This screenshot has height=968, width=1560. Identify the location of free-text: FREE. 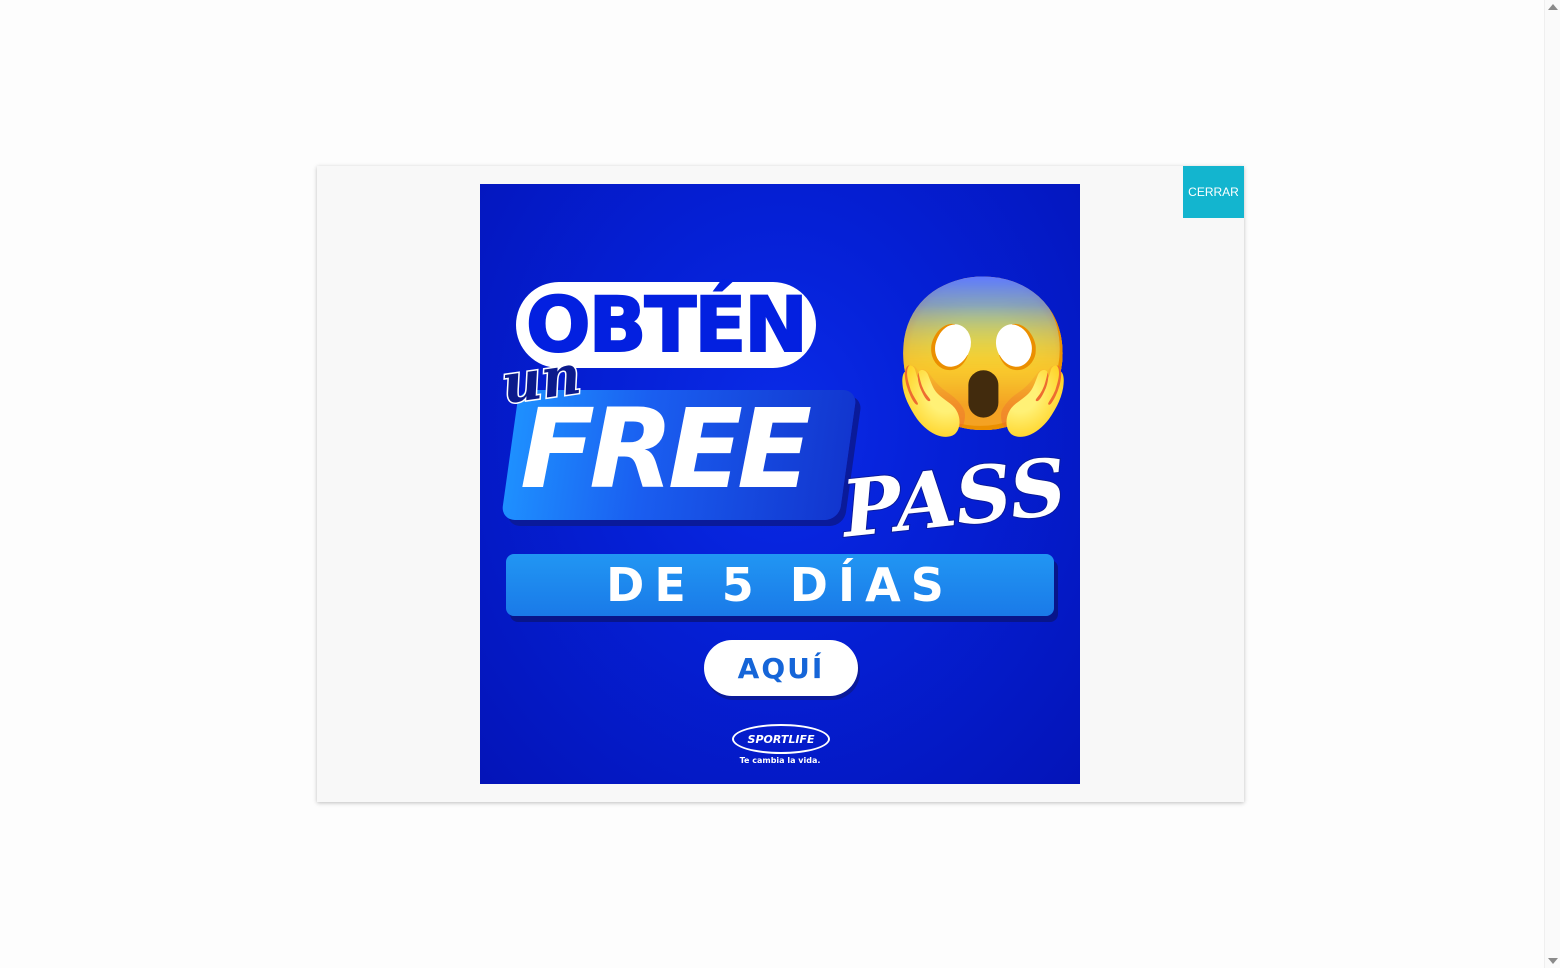
(666, 449).